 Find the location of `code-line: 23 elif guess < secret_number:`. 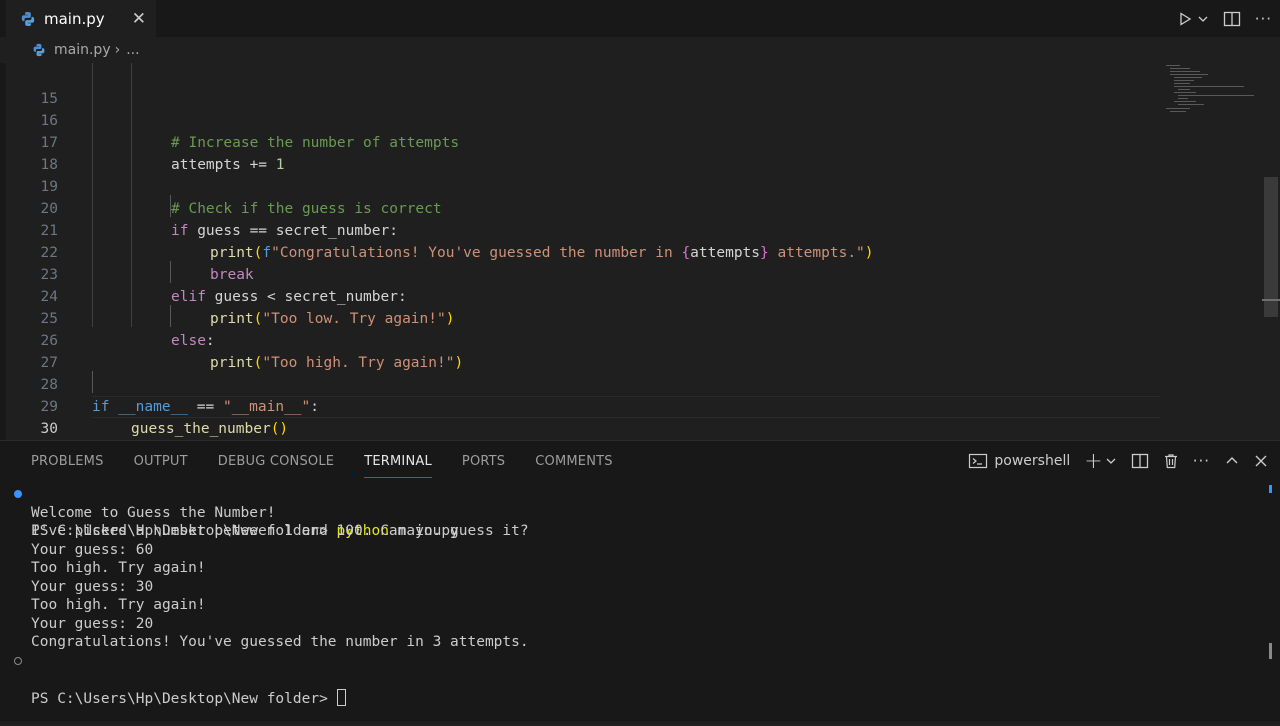

code-line: 23 elif guess < secret_number: is located at coordinates (580, 273).